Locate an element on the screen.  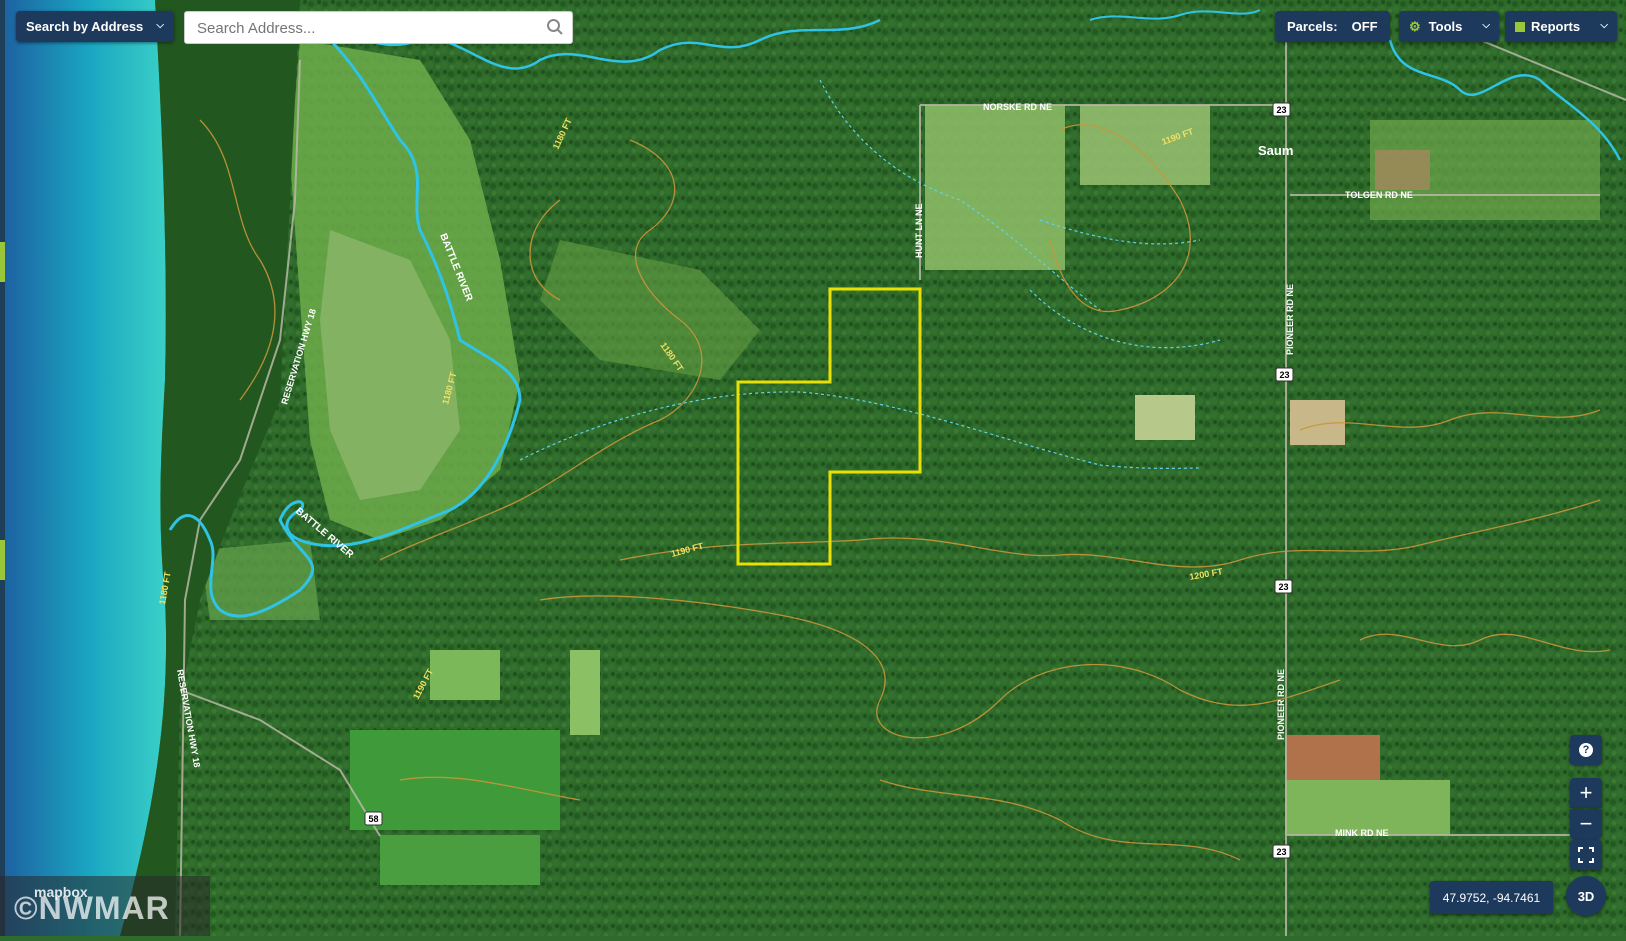
place-label-saum: Saum is located at coordinates (1275, 150).